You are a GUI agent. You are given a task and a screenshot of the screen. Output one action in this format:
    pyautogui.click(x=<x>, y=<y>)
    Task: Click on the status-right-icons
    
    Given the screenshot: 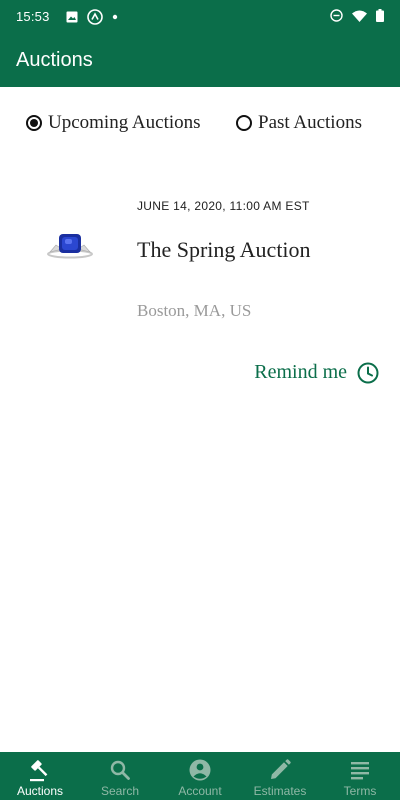 What is the action you would take?
    pyautogui.click(x=357, y=15)
    